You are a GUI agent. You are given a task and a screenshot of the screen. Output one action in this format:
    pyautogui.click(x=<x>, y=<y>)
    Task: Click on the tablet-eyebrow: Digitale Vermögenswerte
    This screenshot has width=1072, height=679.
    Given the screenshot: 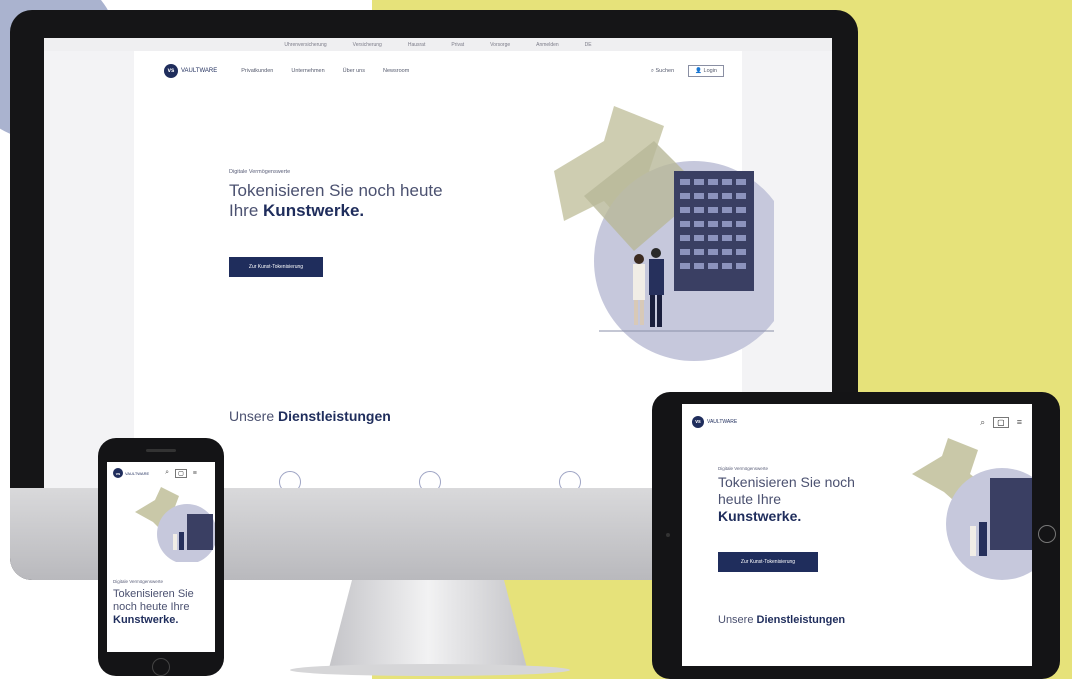 What is the action you would take?
    pyautogui.click(x=743, y=468)
    